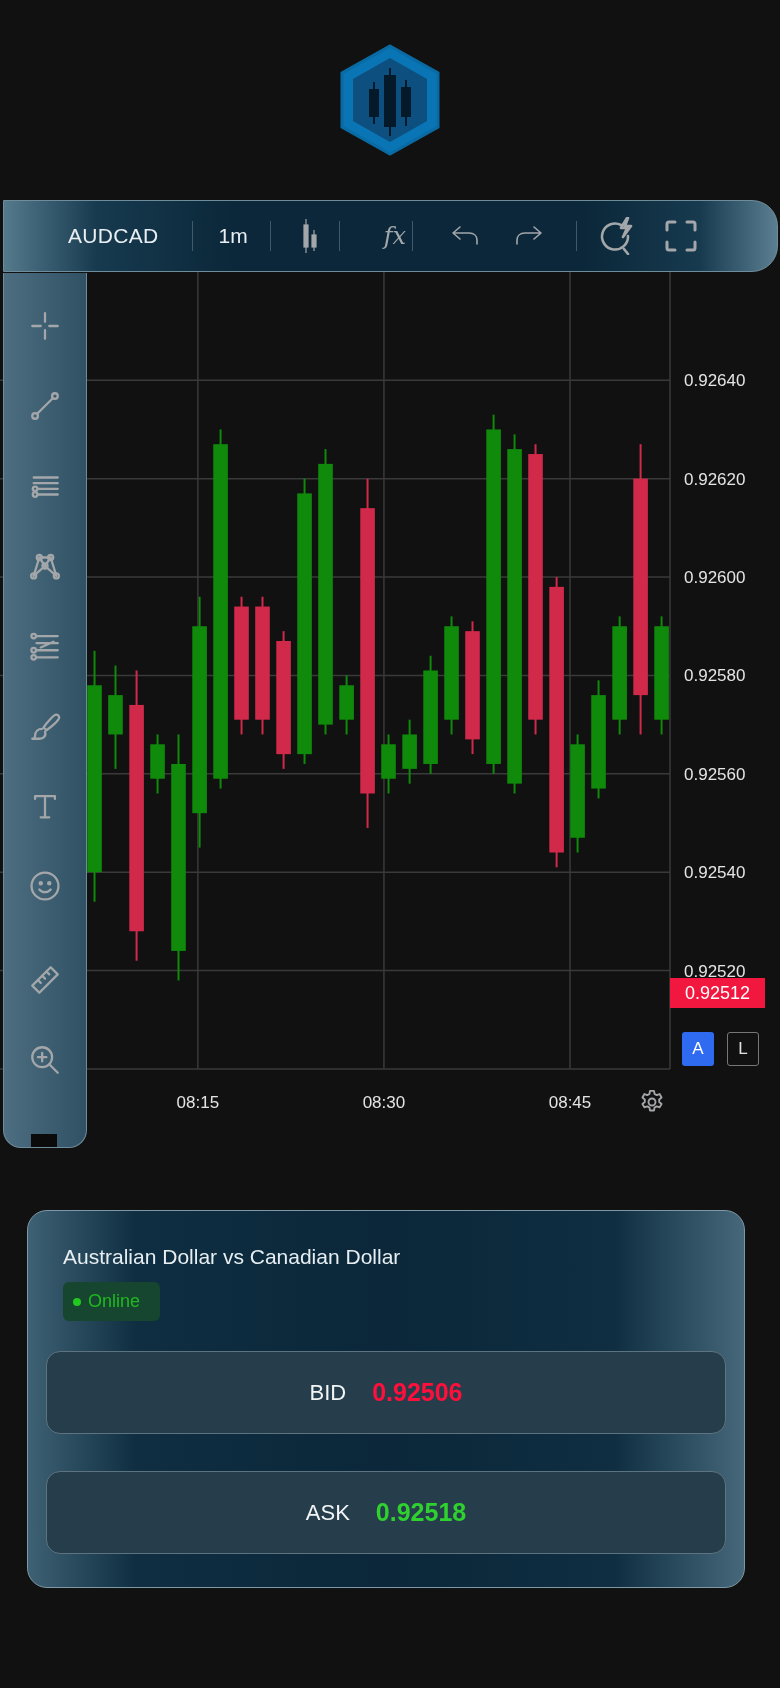 This screenshot has height=1688, width=780. What do you see at coordinates (198, 1102) in the screenshot?
I see `time-axis-label: 08:15` at bounding box center [198, 1102].